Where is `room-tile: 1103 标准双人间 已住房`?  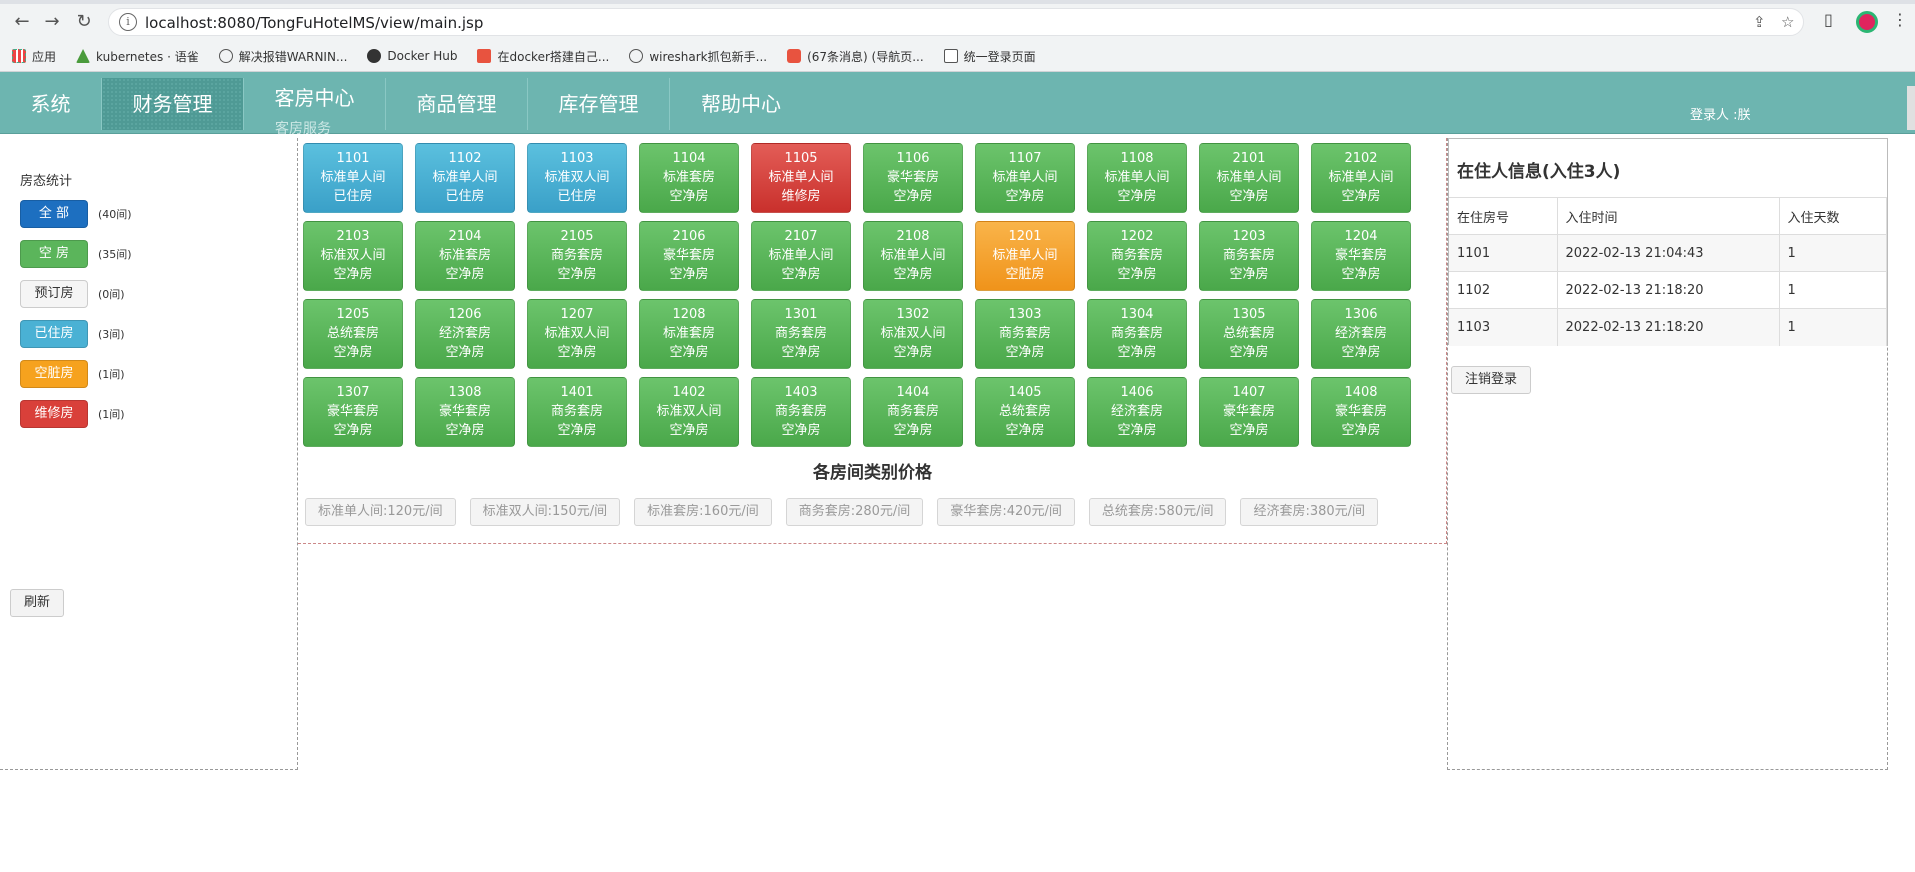
room-tile: 1103 标准双人间 已住房 is located at coordinates (577, 178).